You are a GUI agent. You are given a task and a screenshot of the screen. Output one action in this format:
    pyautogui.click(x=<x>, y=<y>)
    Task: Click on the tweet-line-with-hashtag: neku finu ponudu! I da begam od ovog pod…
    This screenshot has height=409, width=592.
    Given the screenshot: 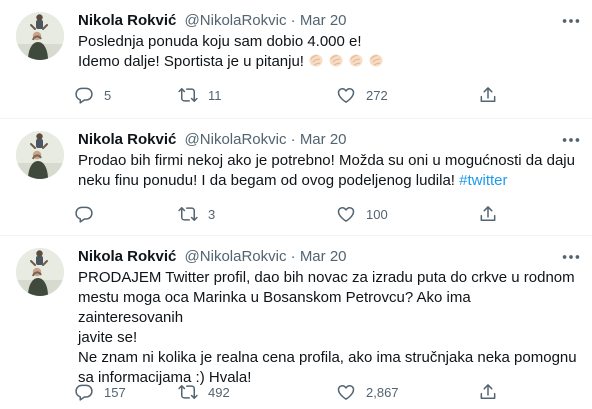 What is the action you would take?
    pyautogui.click(x=328, y=181)
    